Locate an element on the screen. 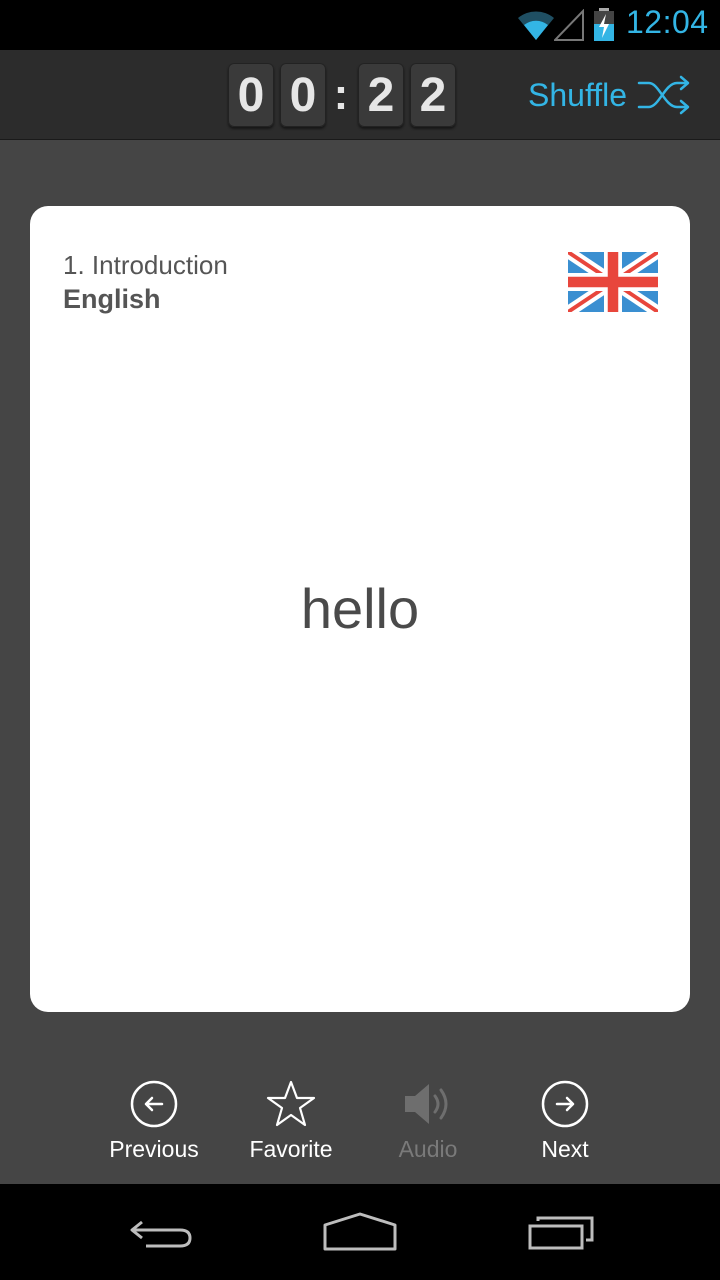 This screenshot has width=720, height=1280. status-clock: 12:04 is located at coordinates (667, 22).